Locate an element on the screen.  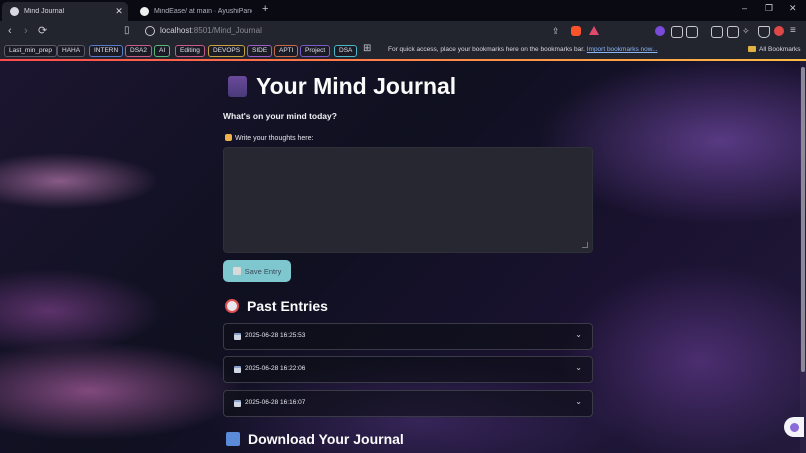
tab-github: MindEase/ at main · AyushiPande7/I is located at coordinates (192, 11).